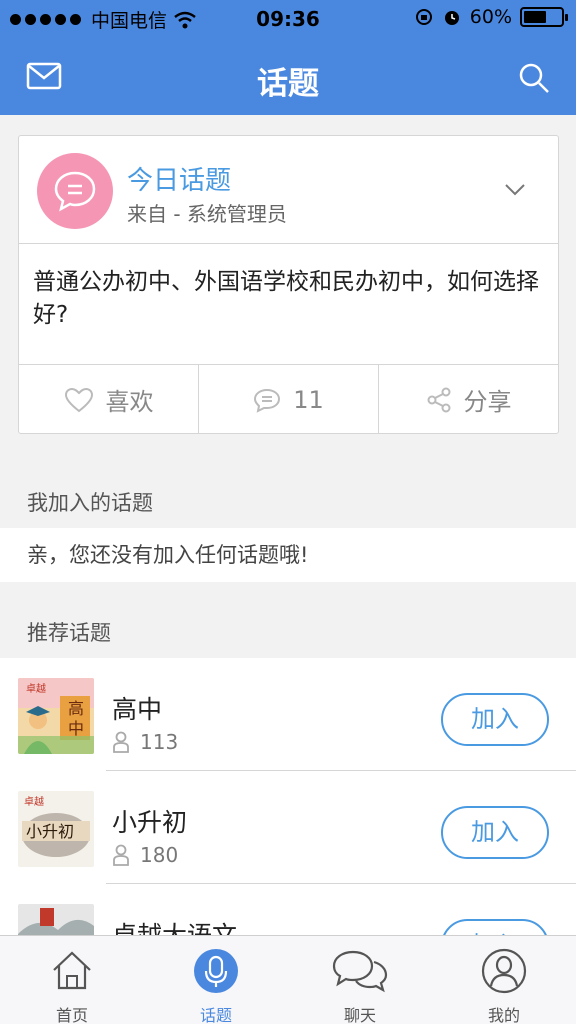 The image size is (576, 1024). What do you see at coordinates (288, 190) in the screenshot?
I see `today-topic-header: 今日话题 来自 - 系统管理员` at bounding box center [288, 190].